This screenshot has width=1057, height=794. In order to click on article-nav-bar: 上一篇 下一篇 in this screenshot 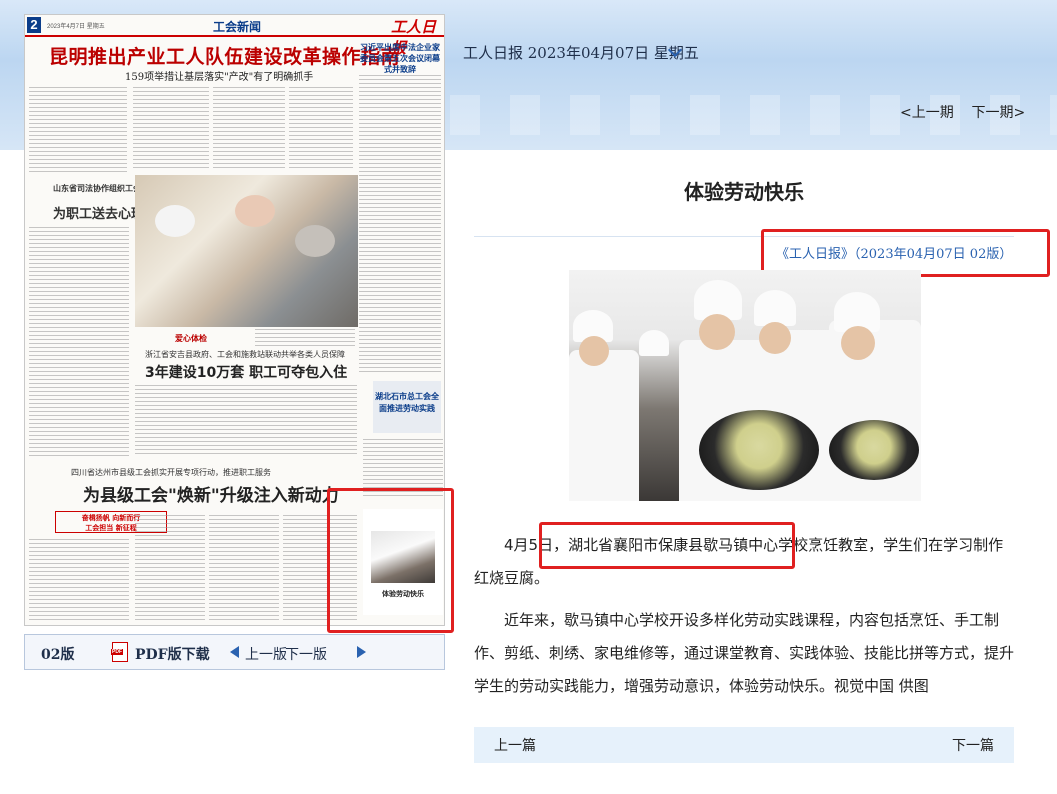, I will do `click(744, 745)`.